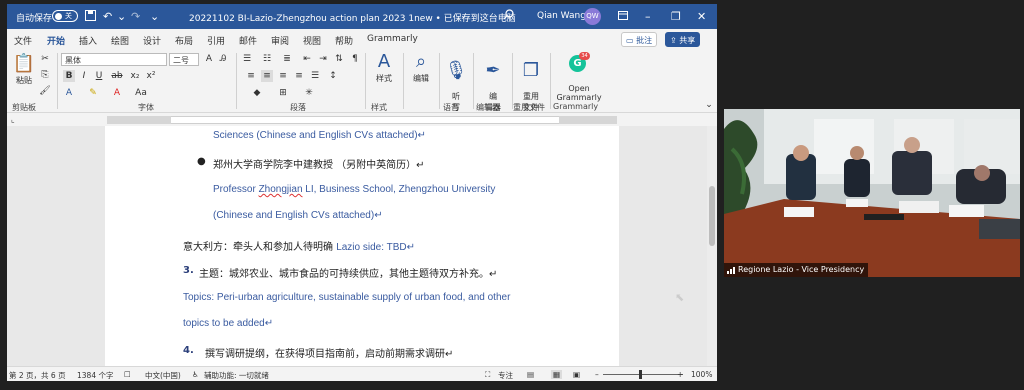  I want to click on tab-grammarly: Grammarly, so click(392, 39).